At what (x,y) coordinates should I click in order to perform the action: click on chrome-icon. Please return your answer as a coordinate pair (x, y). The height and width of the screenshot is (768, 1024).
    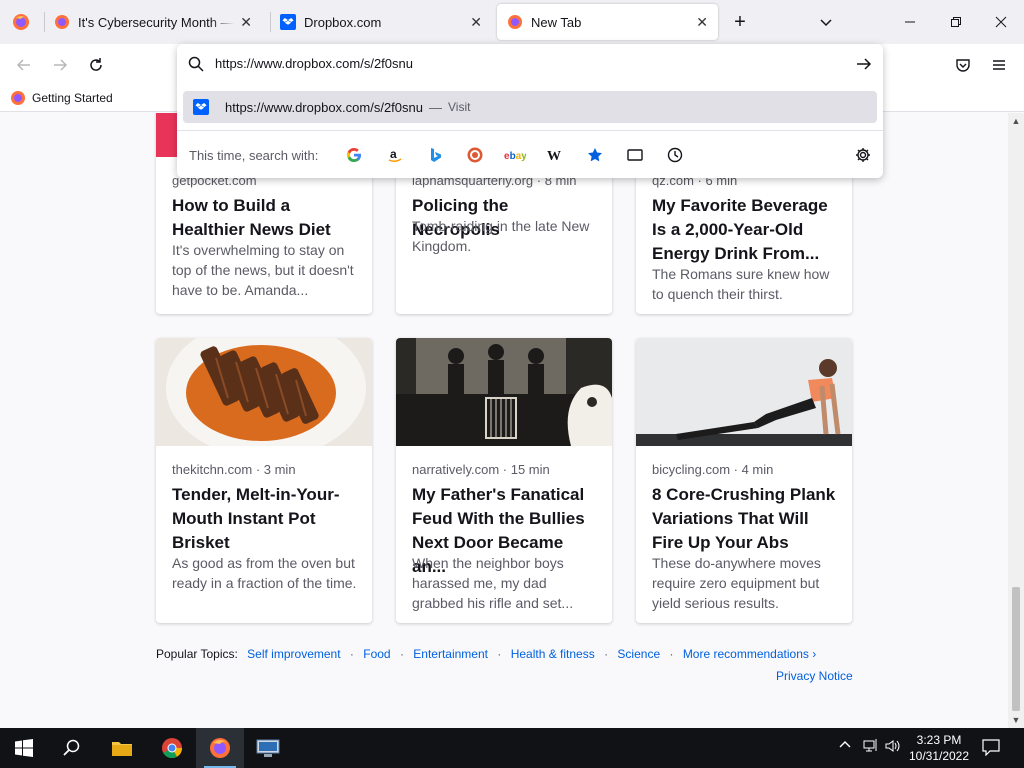
    Looking at the image, I should click on (172, 748).